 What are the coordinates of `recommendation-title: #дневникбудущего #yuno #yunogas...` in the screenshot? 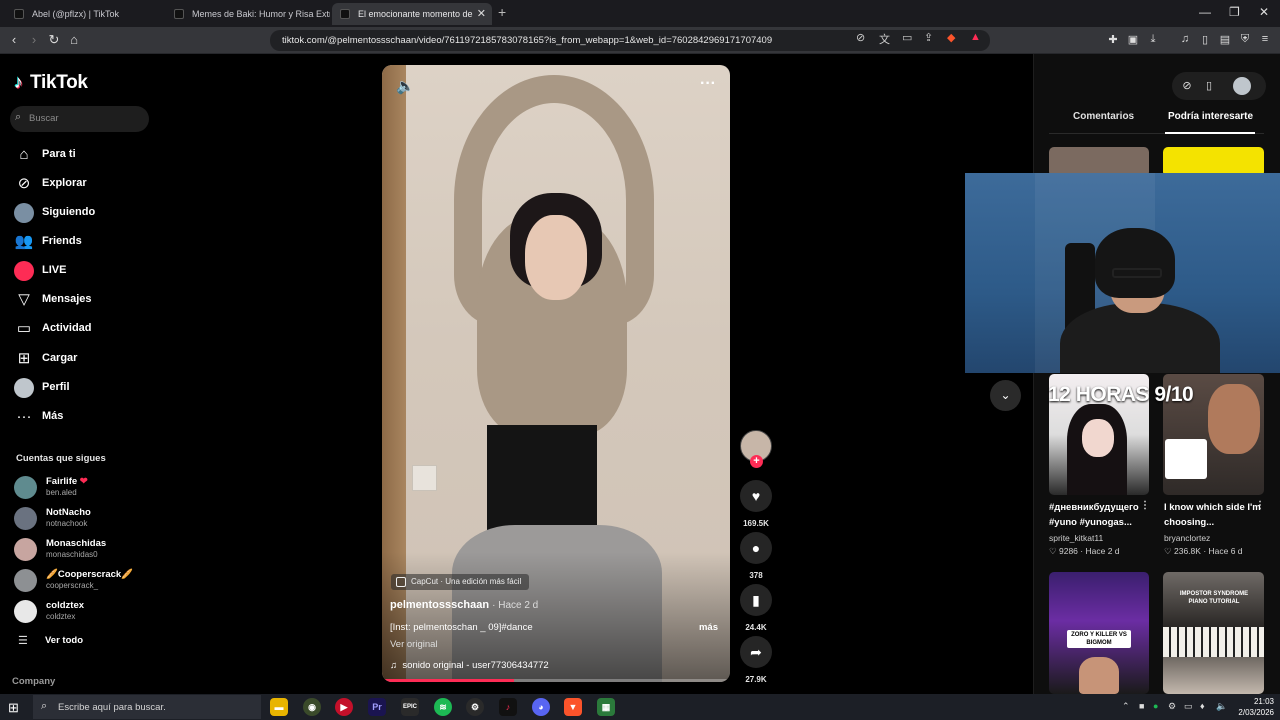 It's located at (1099, 515).